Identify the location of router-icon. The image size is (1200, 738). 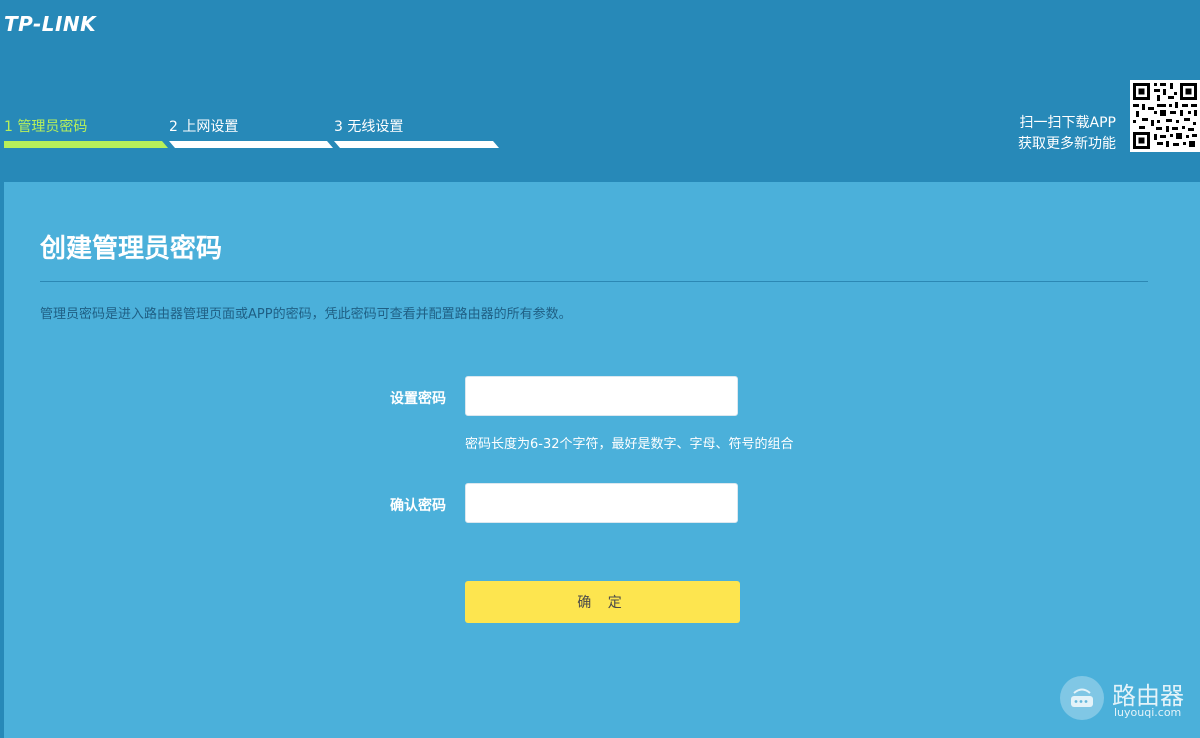
(1082, 698).